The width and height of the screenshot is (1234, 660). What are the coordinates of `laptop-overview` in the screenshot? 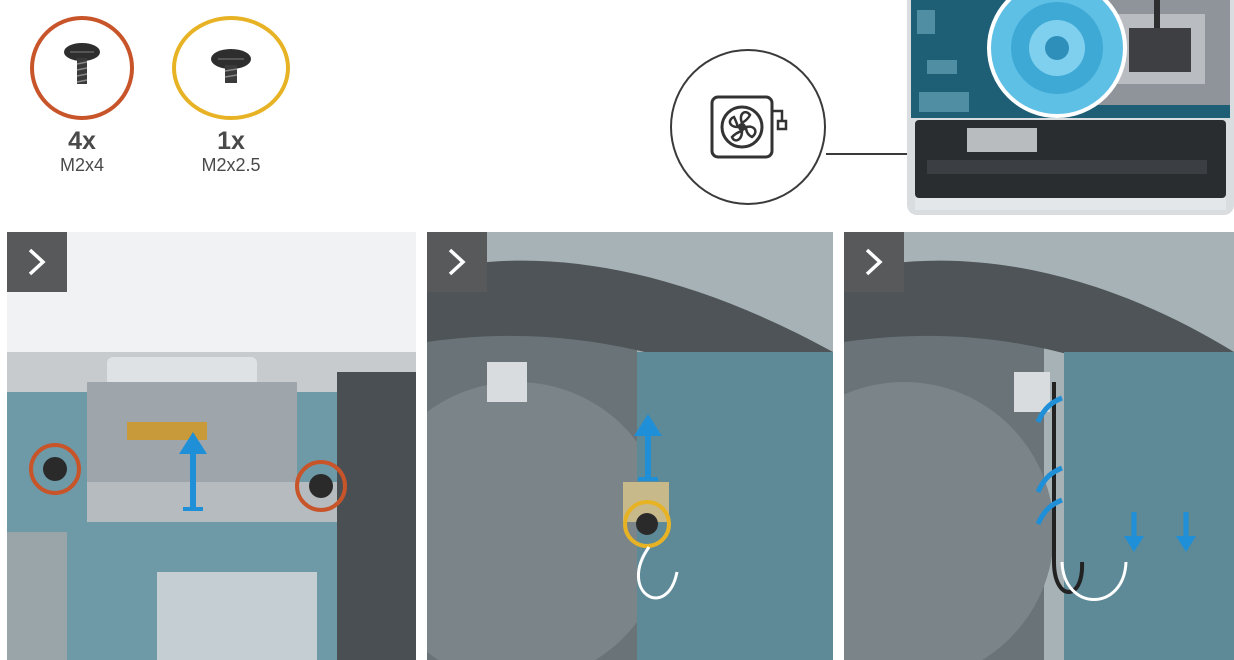 It's located at (1070, 107).